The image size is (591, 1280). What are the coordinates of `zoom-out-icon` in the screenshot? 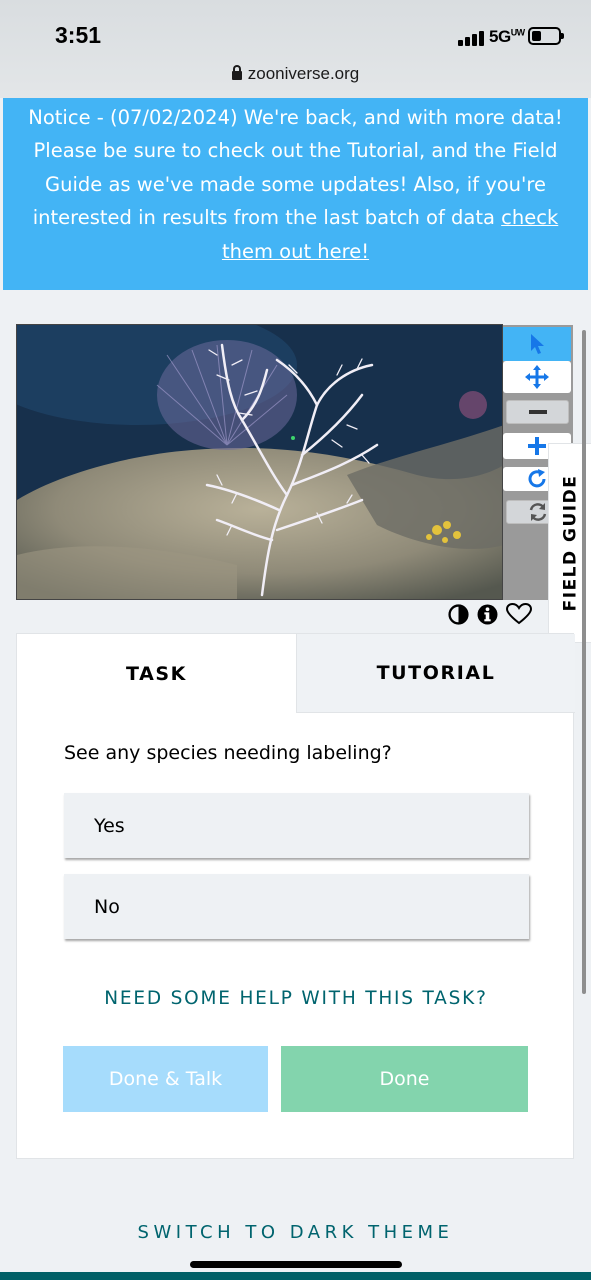 It's located at (537, 412).